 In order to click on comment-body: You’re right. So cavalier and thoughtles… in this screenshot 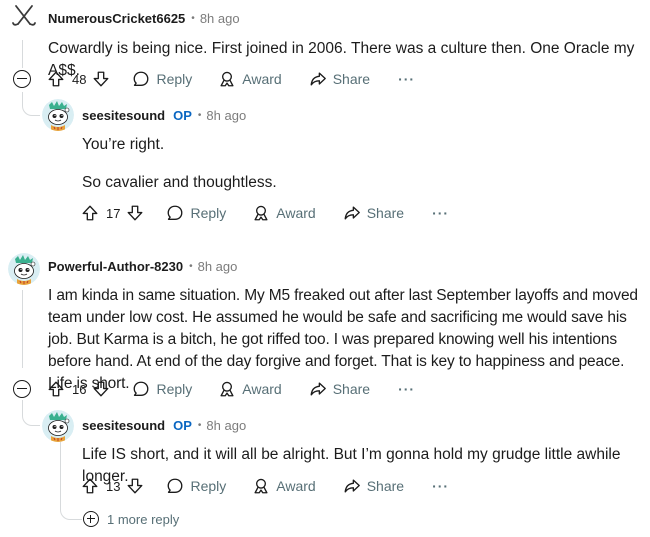, I will do `click(357, 164)`.